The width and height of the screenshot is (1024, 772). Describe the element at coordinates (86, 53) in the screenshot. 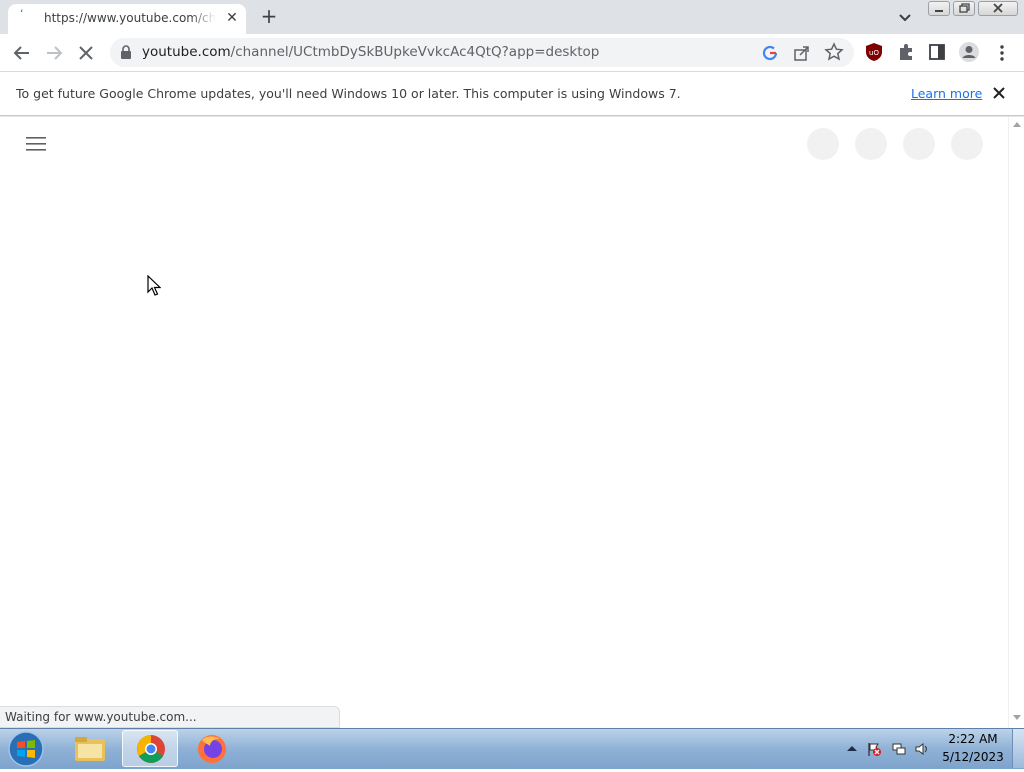

I see `stop-loading-icon` at that location.